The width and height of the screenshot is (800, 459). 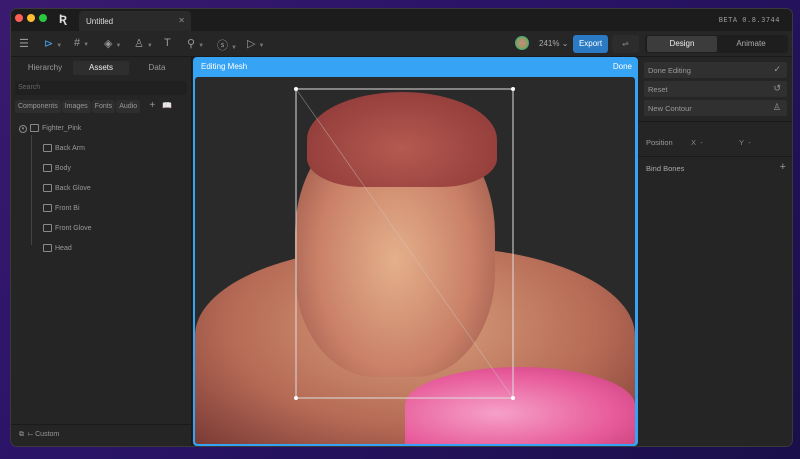 I want to click on pen-tool-icon: ♙ ▼, so click(x=143, y=43).